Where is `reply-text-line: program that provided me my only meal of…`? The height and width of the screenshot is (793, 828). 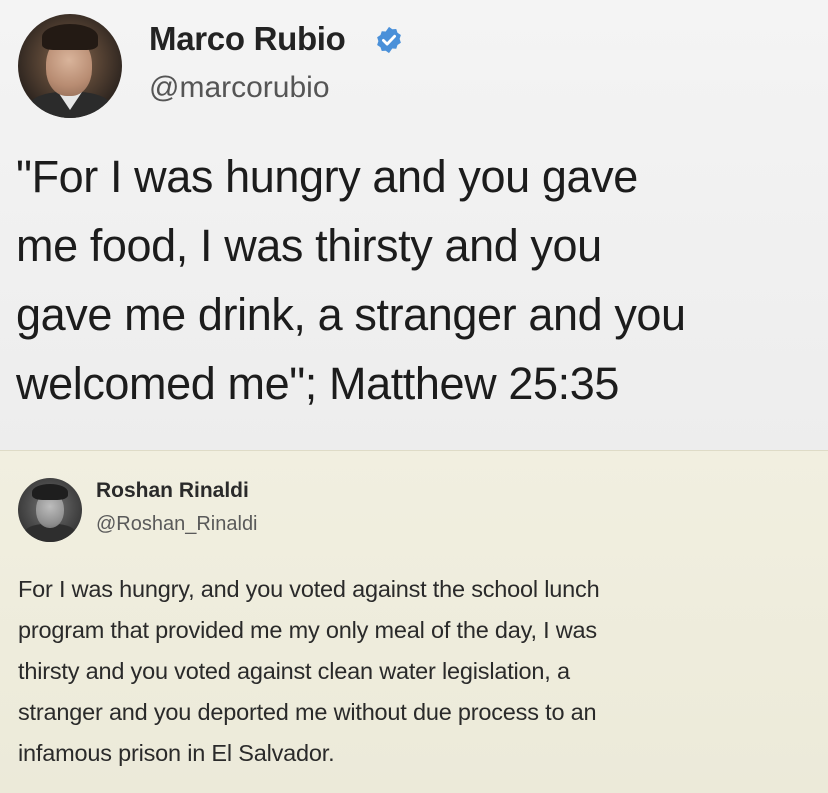
reply-text-line: program that provided me my only meal of… is located at coordinates (307, 630).